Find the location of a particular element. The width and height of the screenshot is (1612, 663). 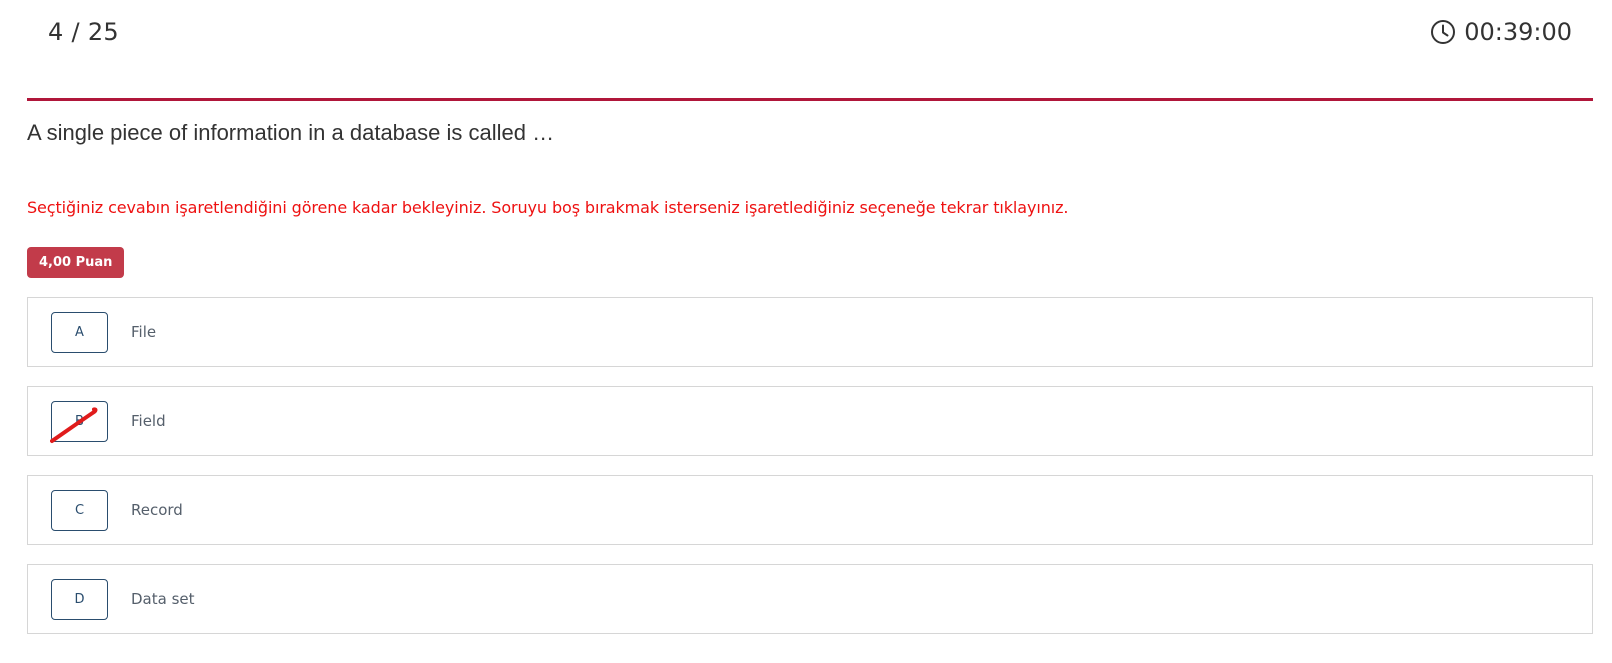

option-letter-box: C is located at coordinates (79, 510).